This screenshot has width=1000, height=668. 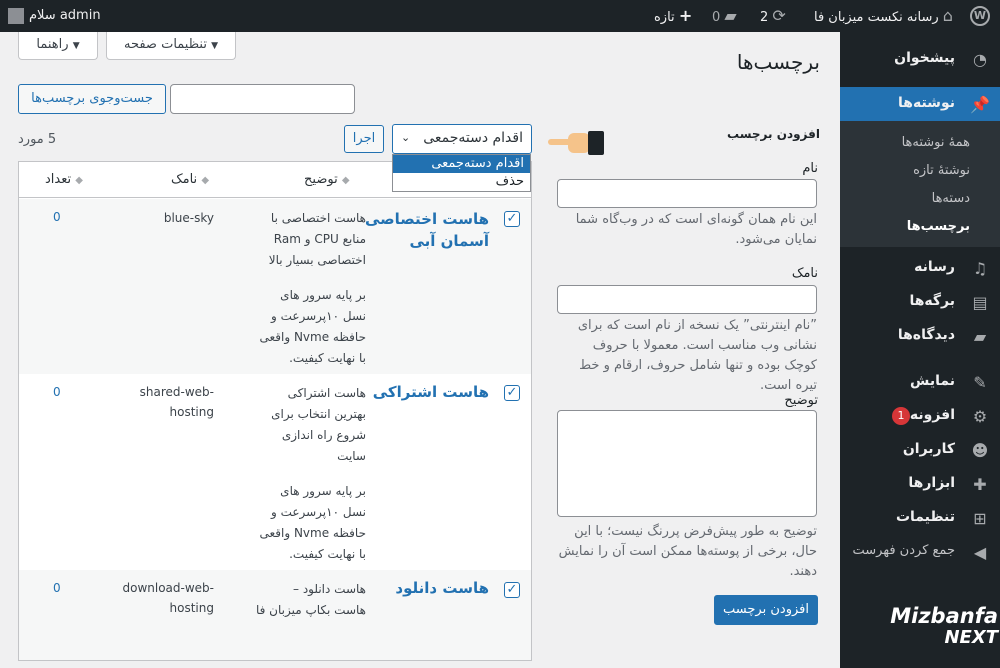 I want to click on description-label: توضیح, so click(x=801, y=400).